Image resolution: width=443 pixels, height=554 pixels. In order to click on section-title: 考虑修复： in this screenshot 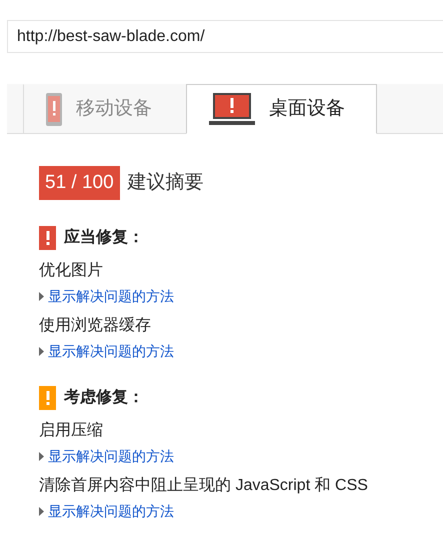, I will do `click(104, 398)`.